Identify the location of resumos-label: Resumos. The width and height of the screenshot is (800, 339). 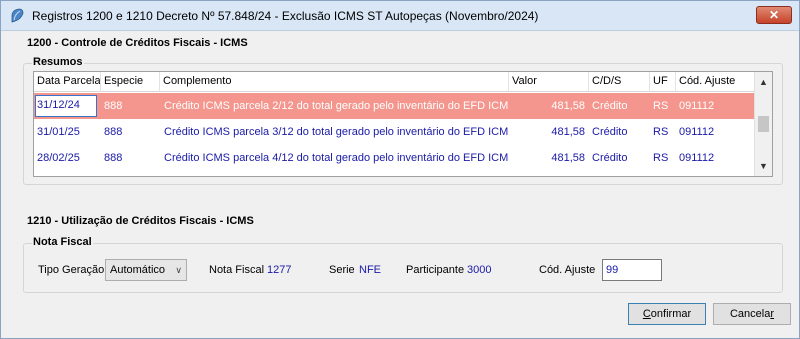
(58, 62).